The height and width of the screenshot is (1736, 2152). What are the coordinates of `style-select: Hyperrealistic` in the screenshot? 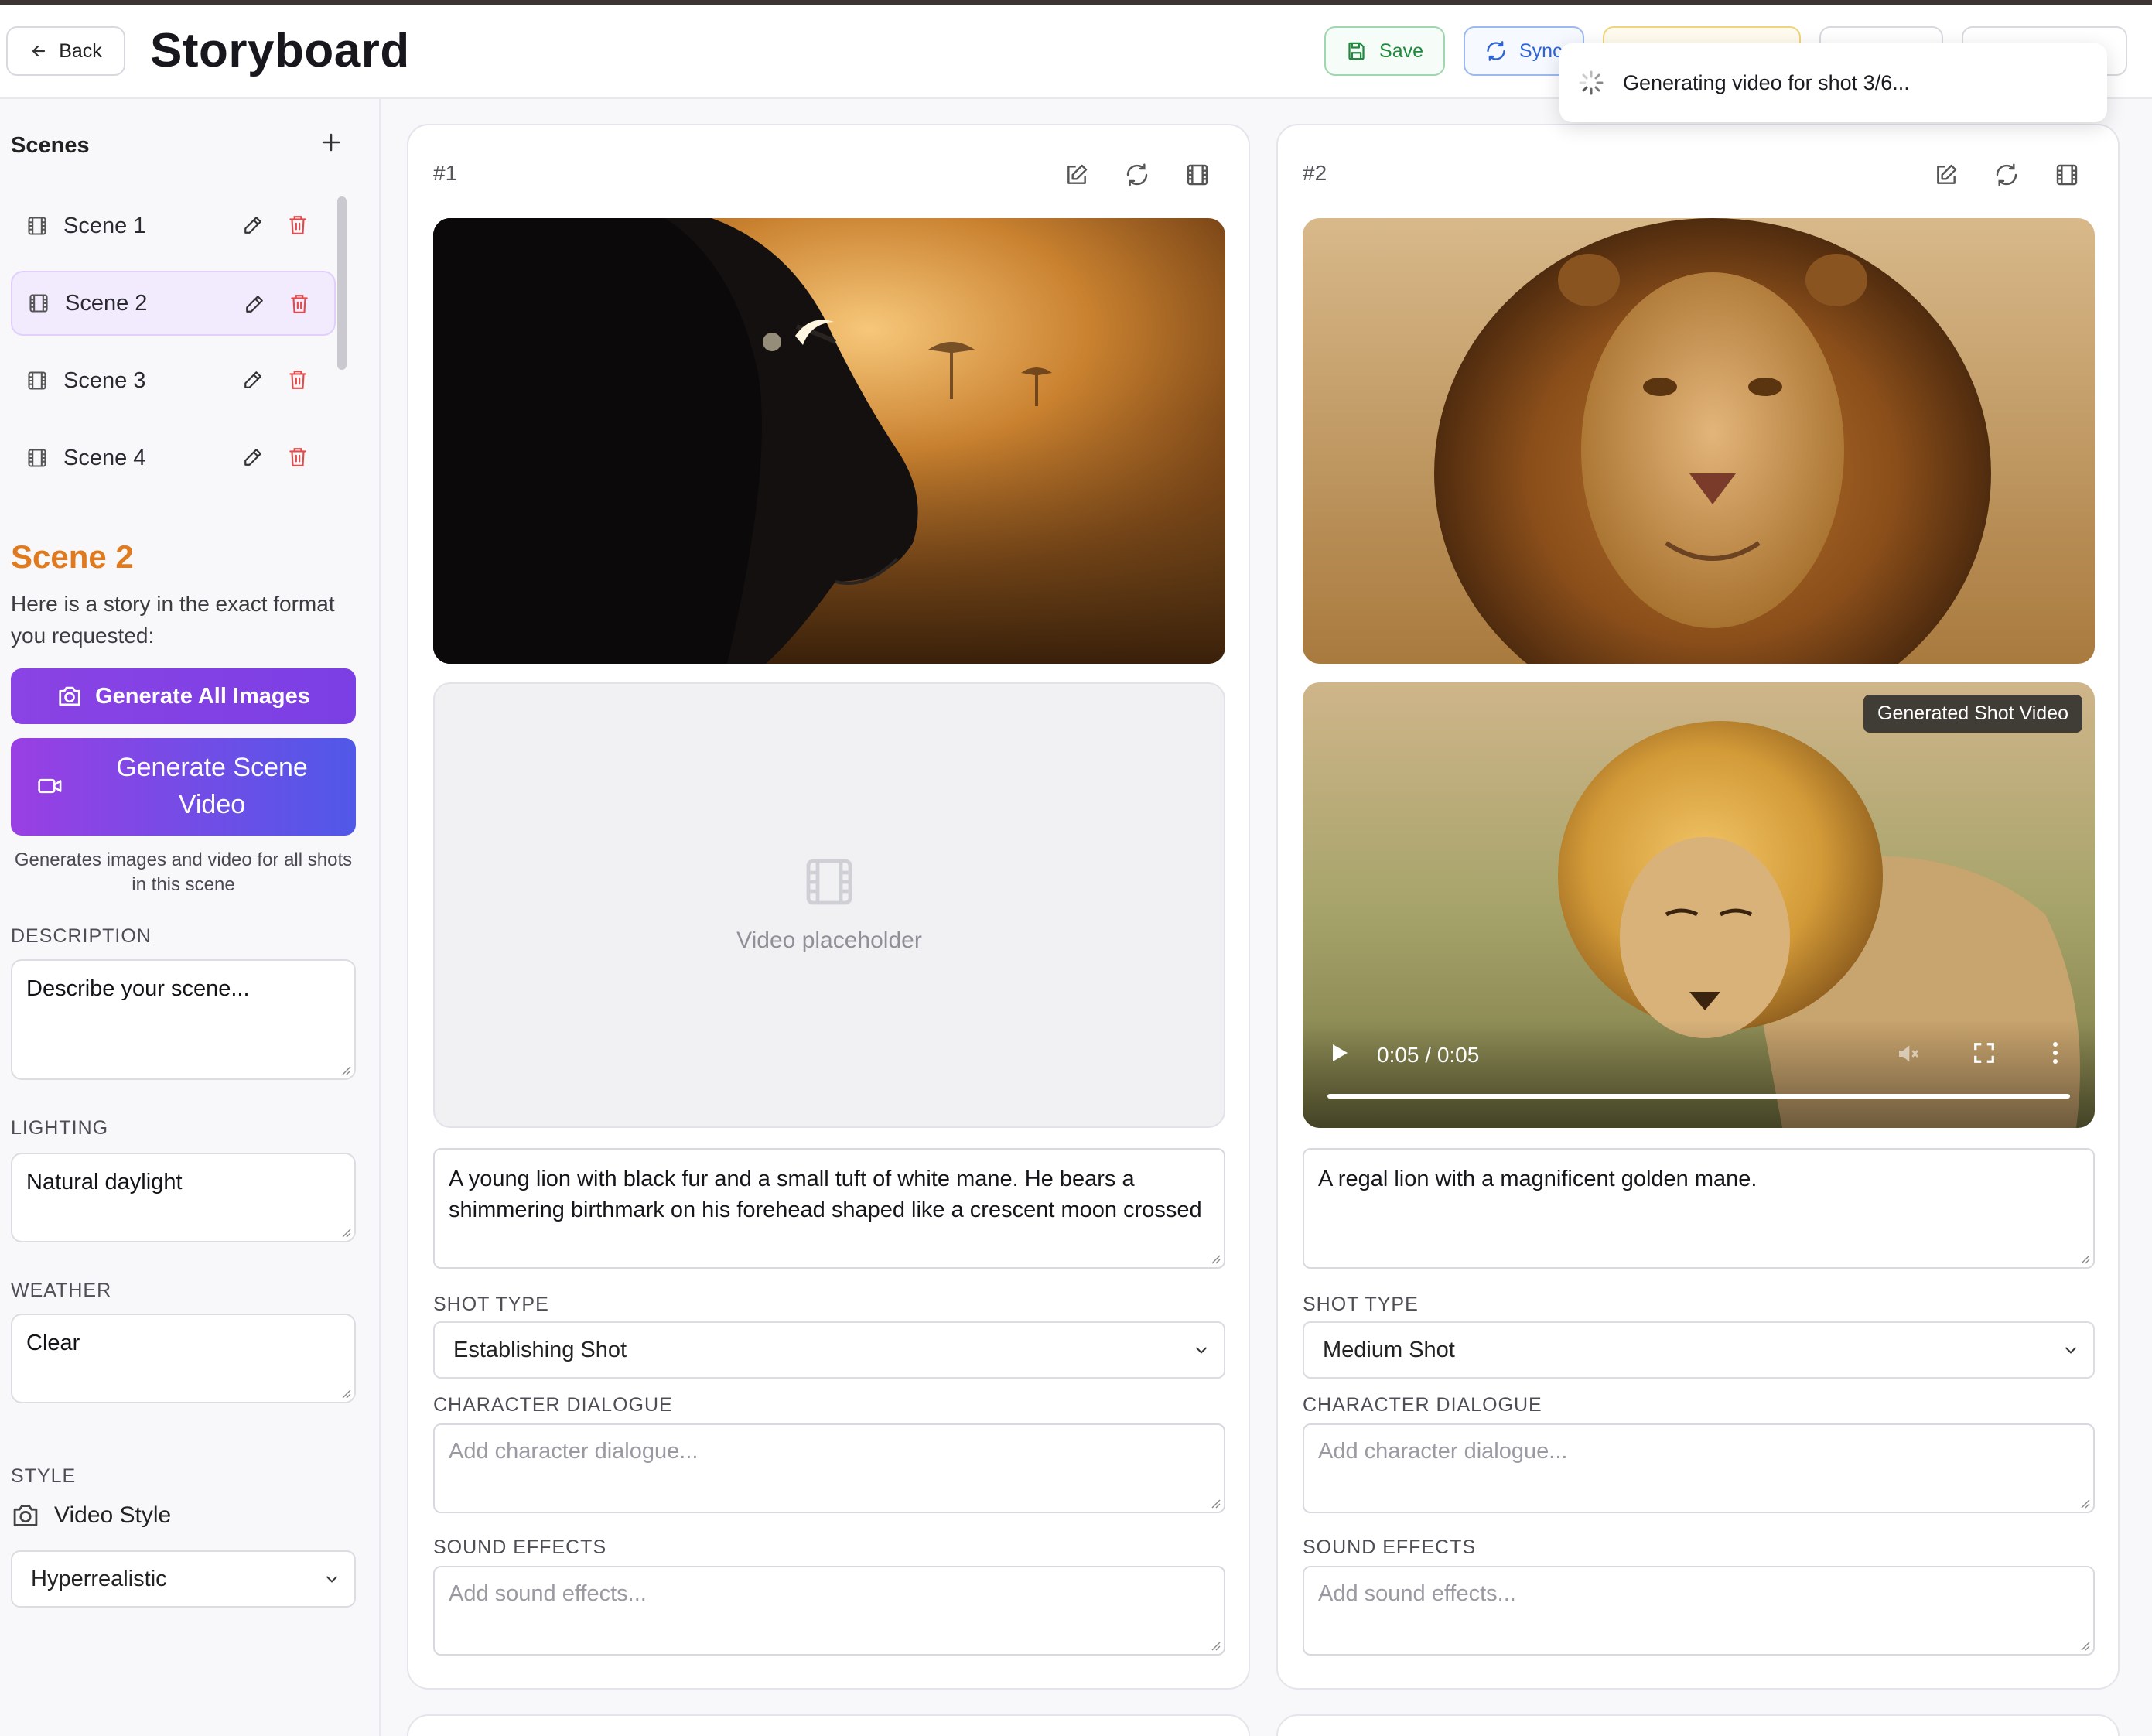 It's located at (183, 1579).